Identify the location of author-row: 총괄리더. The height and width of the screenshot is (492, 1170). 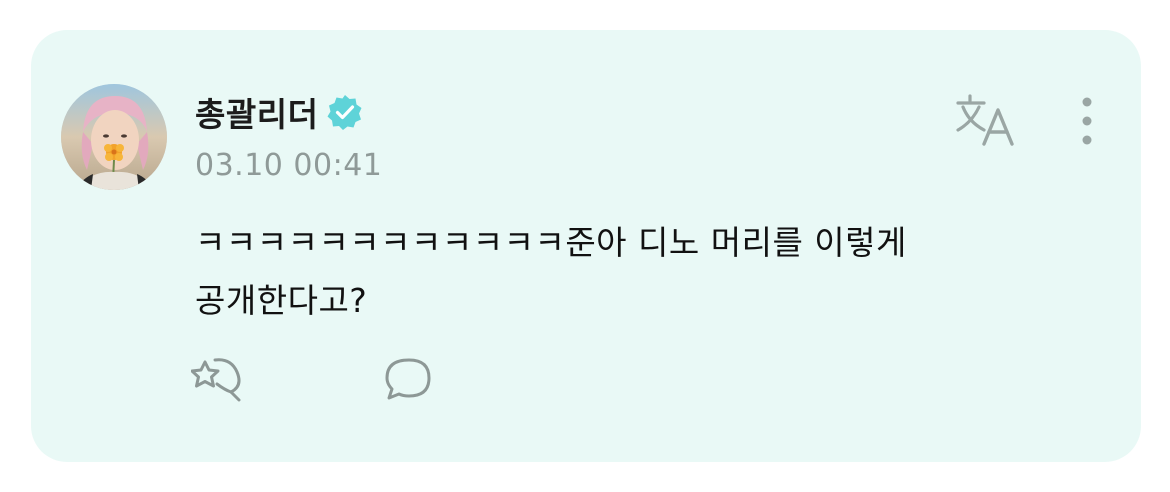
(279, 112).